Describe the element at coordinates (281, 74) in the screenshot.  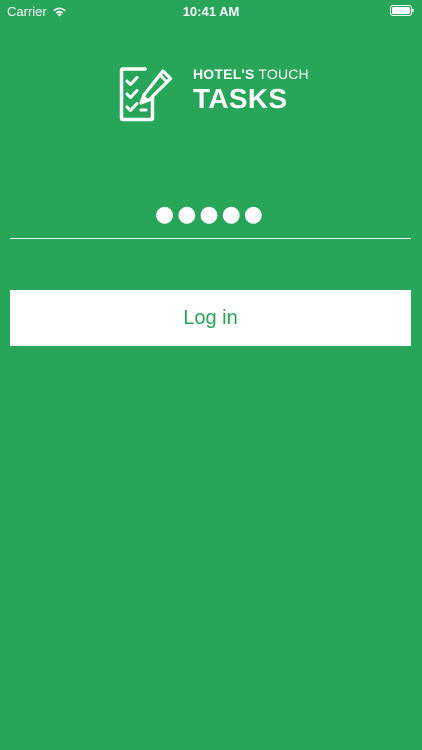
I see `brand-light: TOUCH` at that location.